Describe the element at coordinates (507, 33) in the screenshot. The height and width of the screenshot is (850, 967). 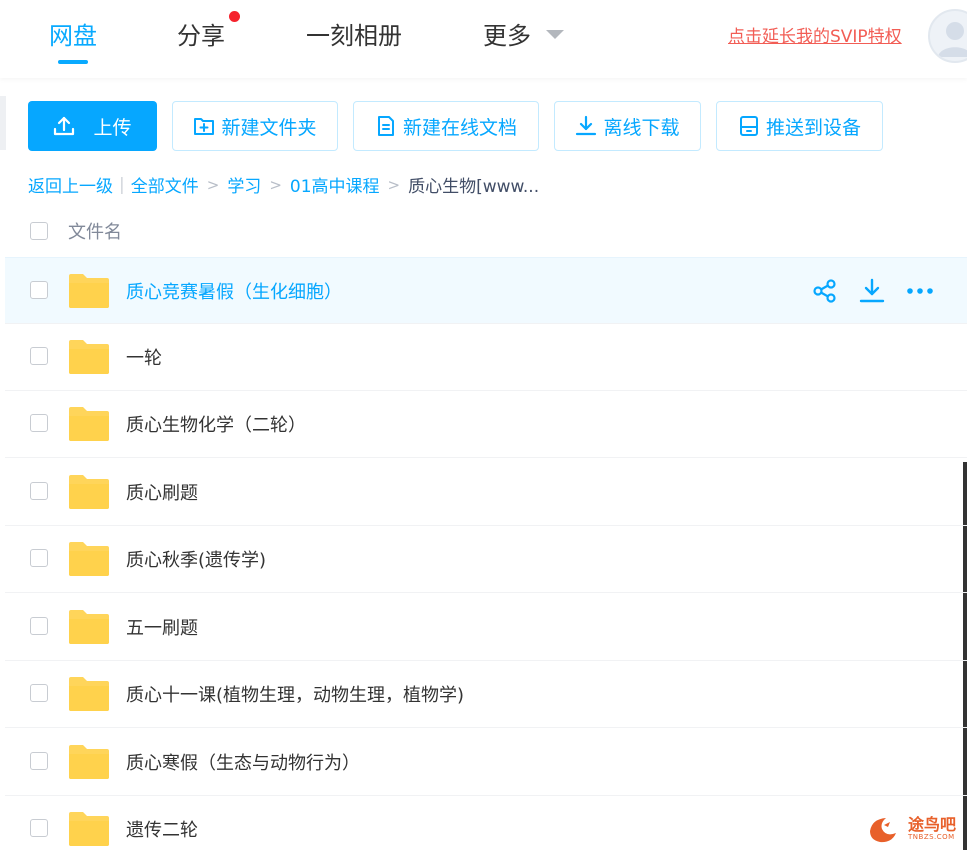
I see `tab-more: 更多` at that location.